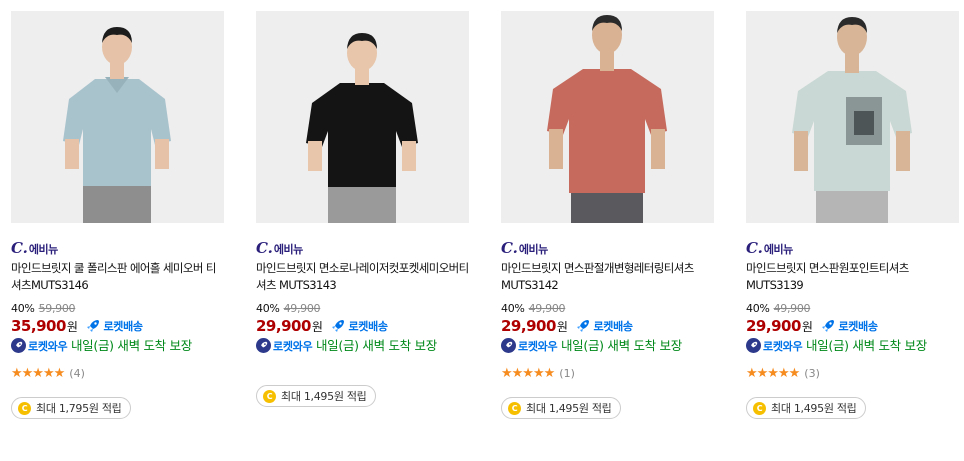  I want to click on product-title: 마인드브릿지 쿨 폴리스판 에어홀 세미오버 티셔츠MUTS3146, so click(118, 277).